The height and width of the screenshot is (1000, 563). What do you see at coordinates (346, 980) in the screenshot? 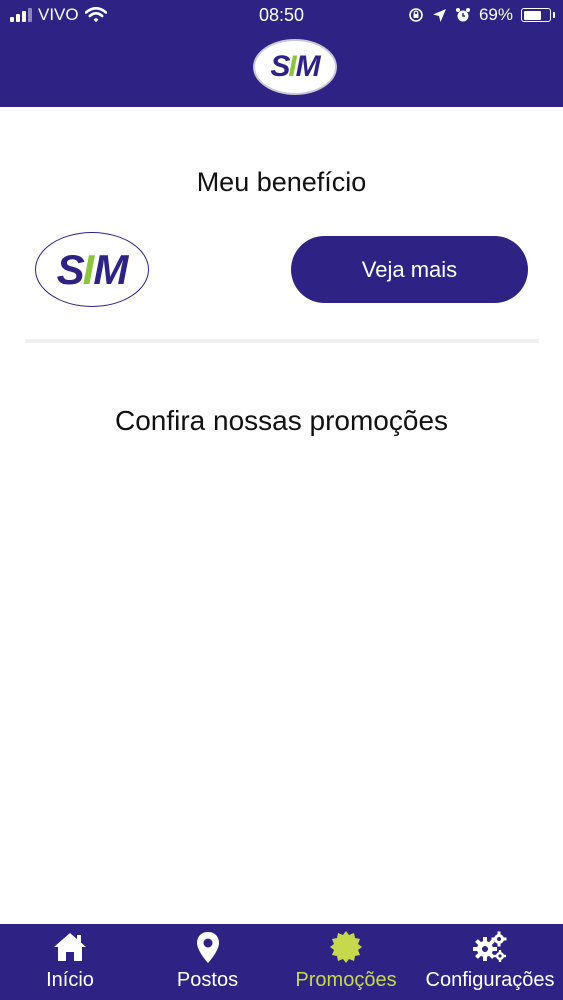
I see `tab-label: Promoções` at bounding box center [346, 980].